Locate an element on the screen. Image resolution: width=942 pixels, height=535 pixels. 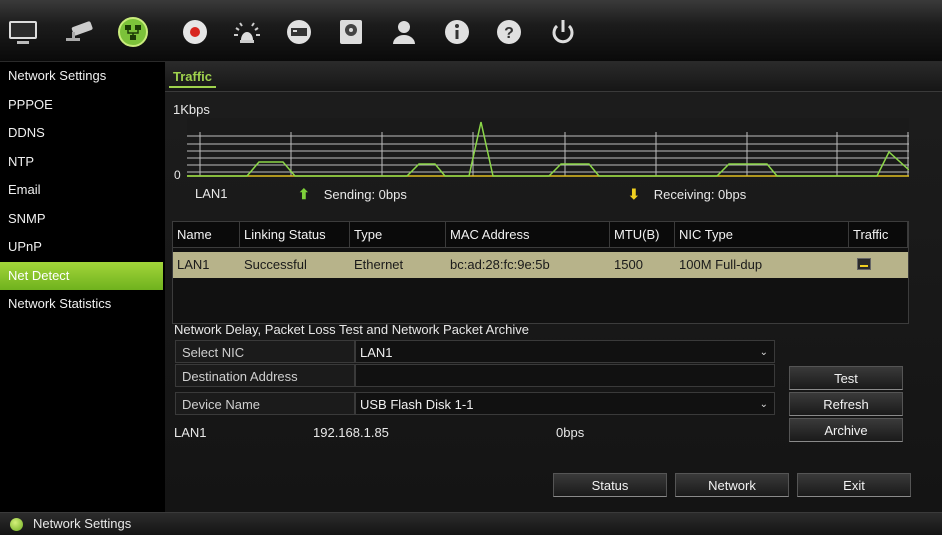
cell-mtu: 1500 is located at coordinates (628, 264).